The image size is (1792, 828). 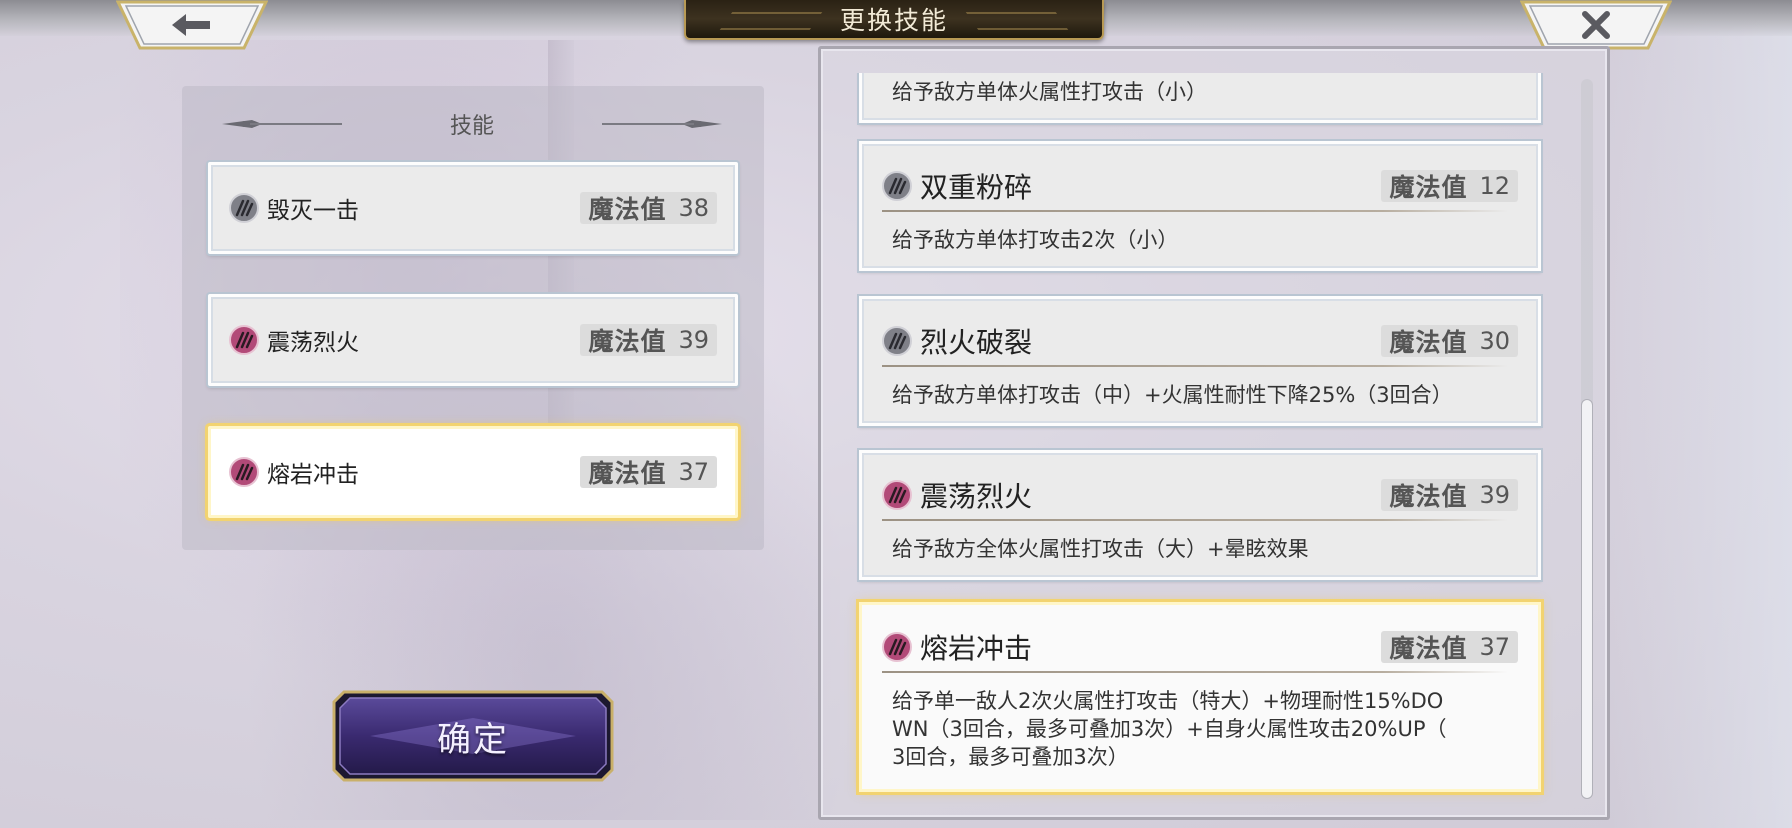 I want to click on skill-name: 毁灭一击, so click(x=313, y=211).